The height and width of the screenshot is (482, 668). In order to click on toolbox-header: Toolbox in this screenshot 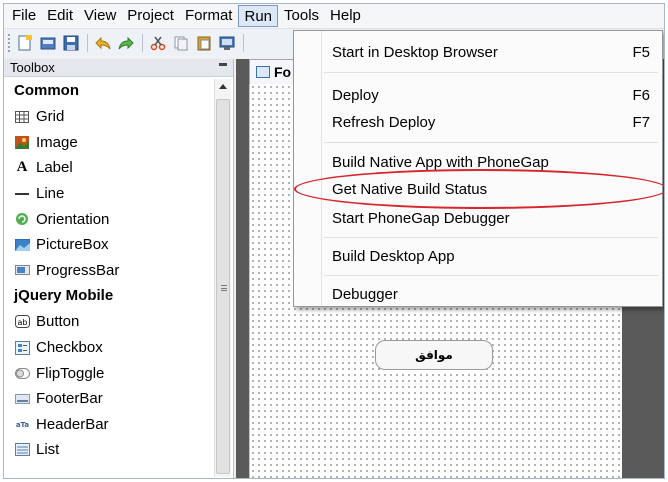, I will do `click(118, 68)`.